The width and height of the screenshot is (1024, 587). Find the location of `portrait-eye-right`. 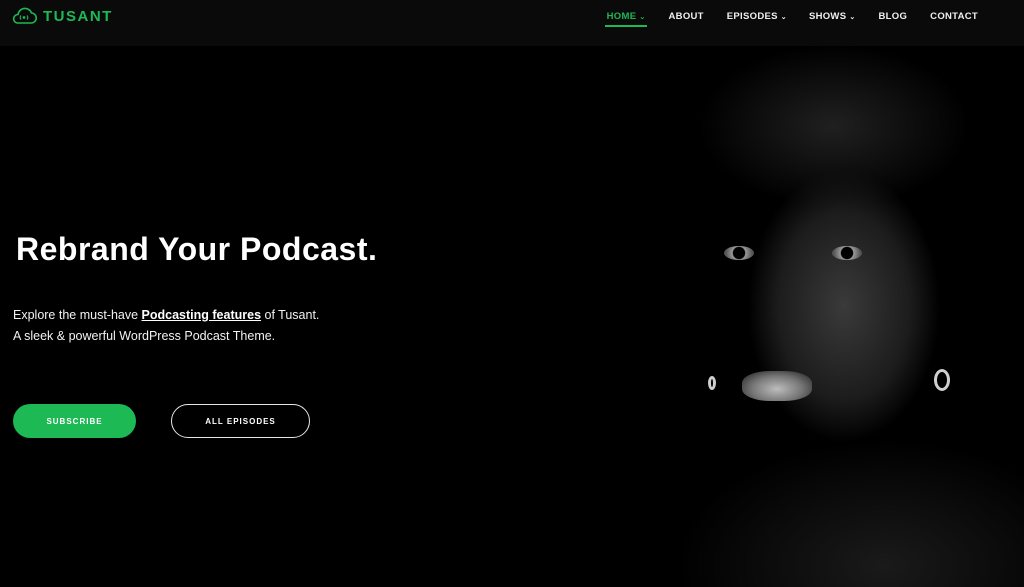

portrait-eye-right is located at coordinates (847, 253).